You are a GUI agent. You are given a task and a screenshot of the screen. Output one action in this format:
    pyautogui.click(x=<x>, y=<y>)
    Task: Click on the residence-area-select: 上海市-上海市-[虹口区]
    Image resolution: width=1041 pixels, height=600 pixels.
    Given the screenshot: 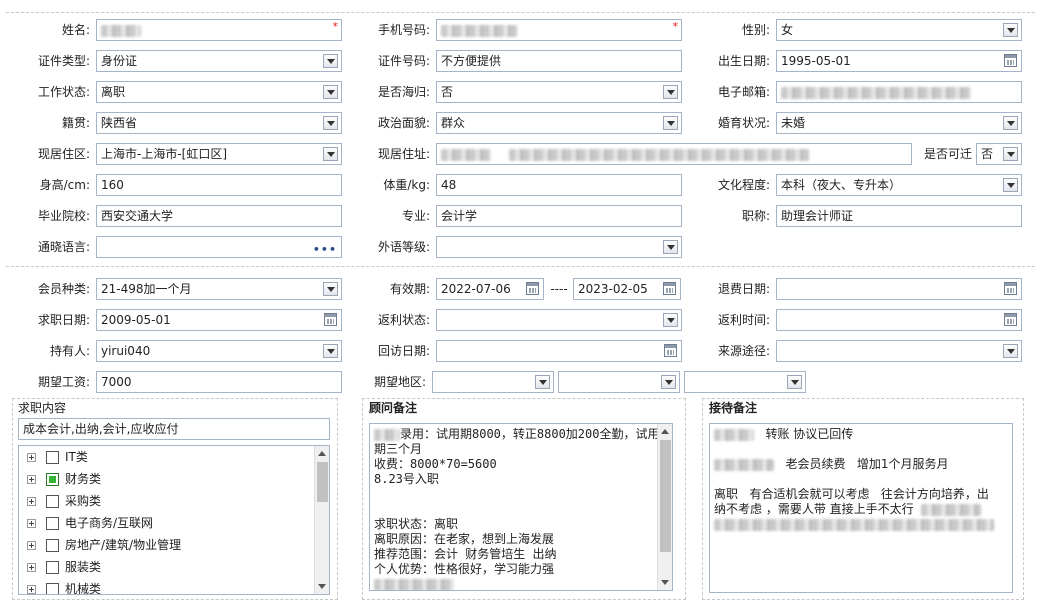 What is the action you would take?
    pyautogui.click(x=219, y=154)
    